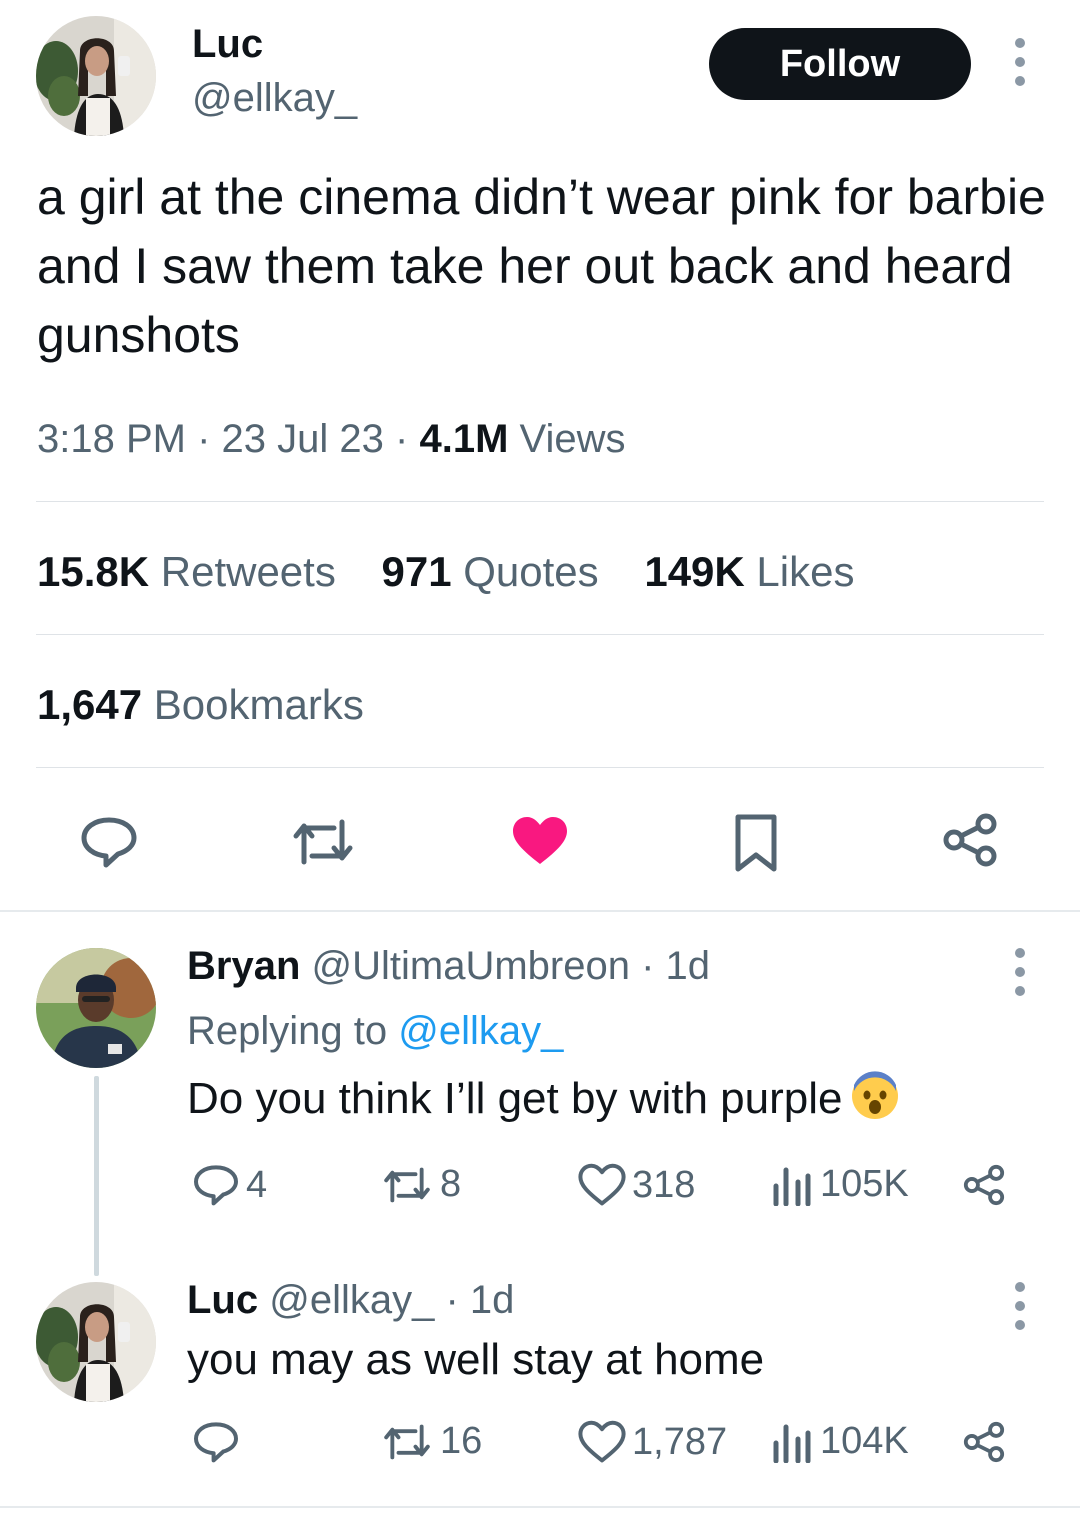 The height and width of the screenshot is (1525, 1080). Describe the element at coordinates (200, 705) in the screenshot. I see `bookmarks-stat: 1,647 Bookmarks` at that location.